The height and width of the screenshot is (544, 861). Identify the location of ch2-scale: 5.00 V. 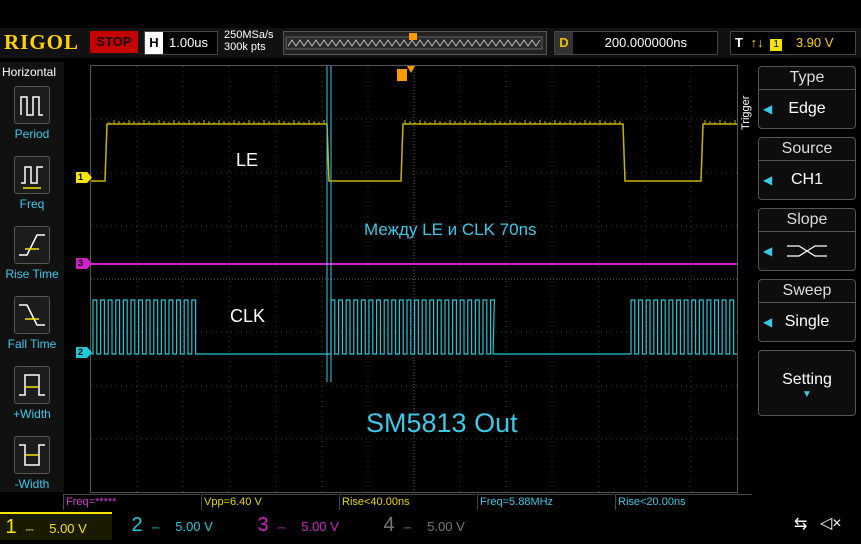
(194, 526).